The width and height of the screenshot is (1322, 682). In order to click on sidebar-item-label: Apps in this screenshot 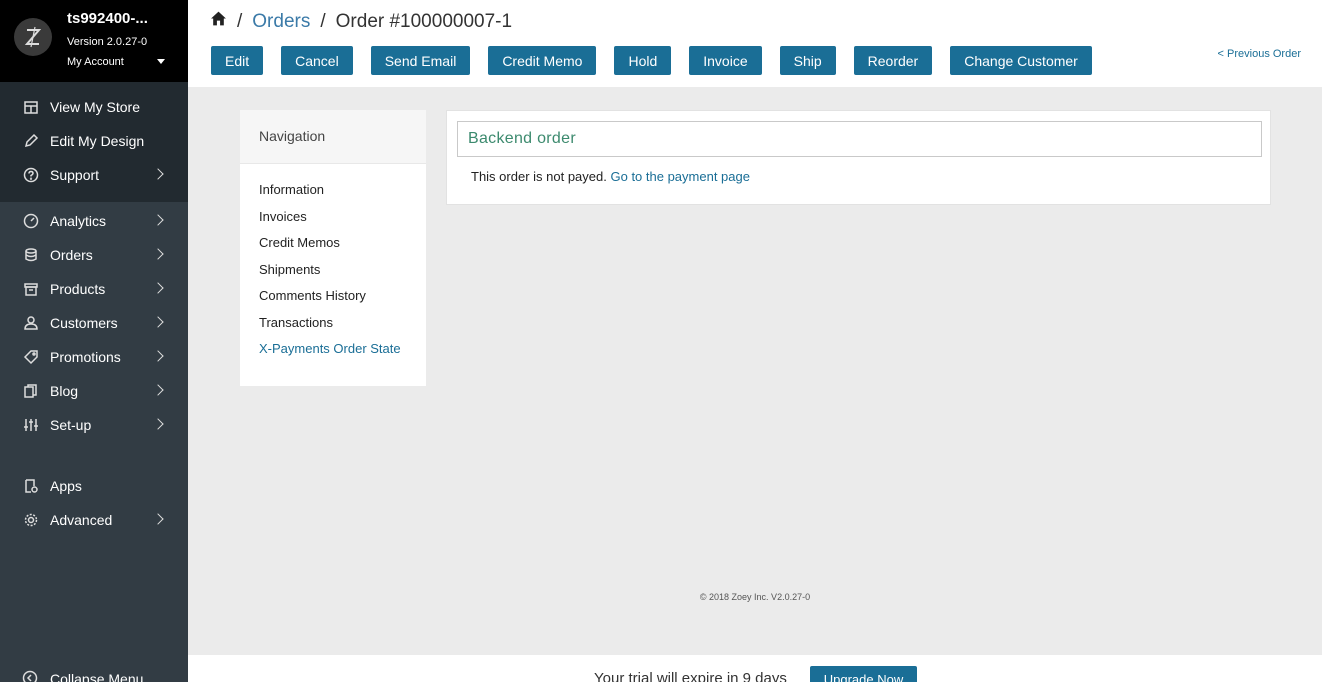, I will do `click(66, 486)`.